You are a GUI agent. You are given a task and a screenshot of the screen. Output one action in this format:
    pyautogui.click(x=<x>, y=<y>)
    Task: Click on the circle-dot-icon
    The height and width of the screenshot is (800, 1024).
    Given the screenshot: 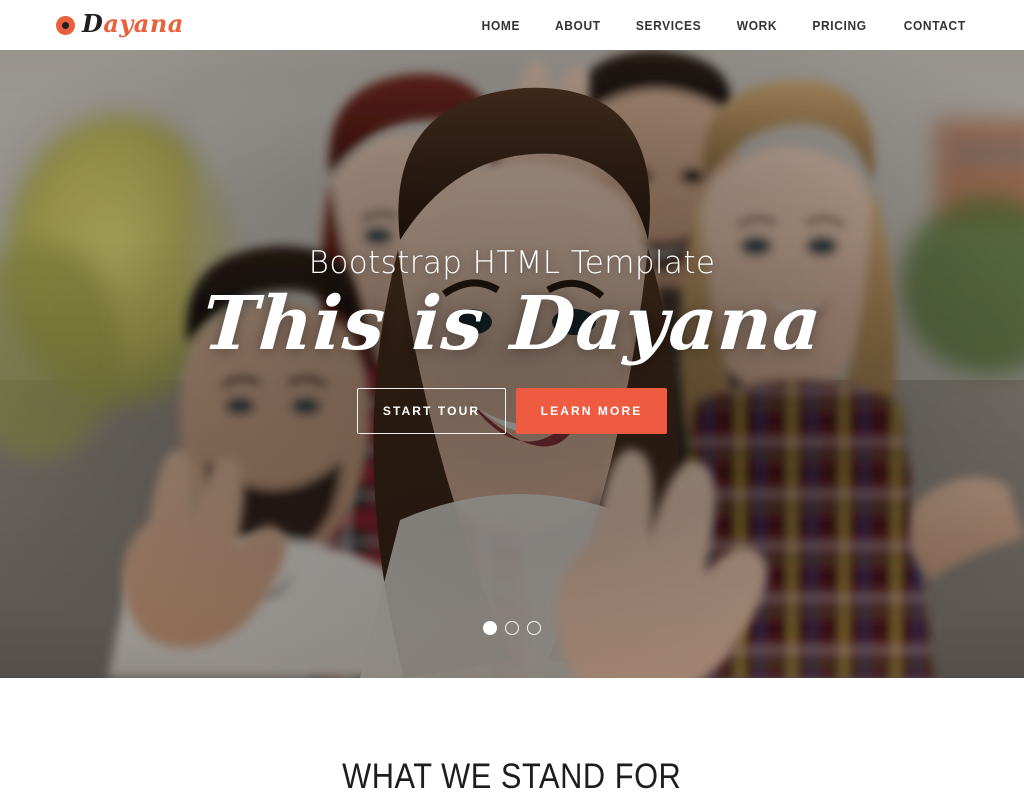 What is the action you would take?
    pyautogui.click(x=65, y=25)
    